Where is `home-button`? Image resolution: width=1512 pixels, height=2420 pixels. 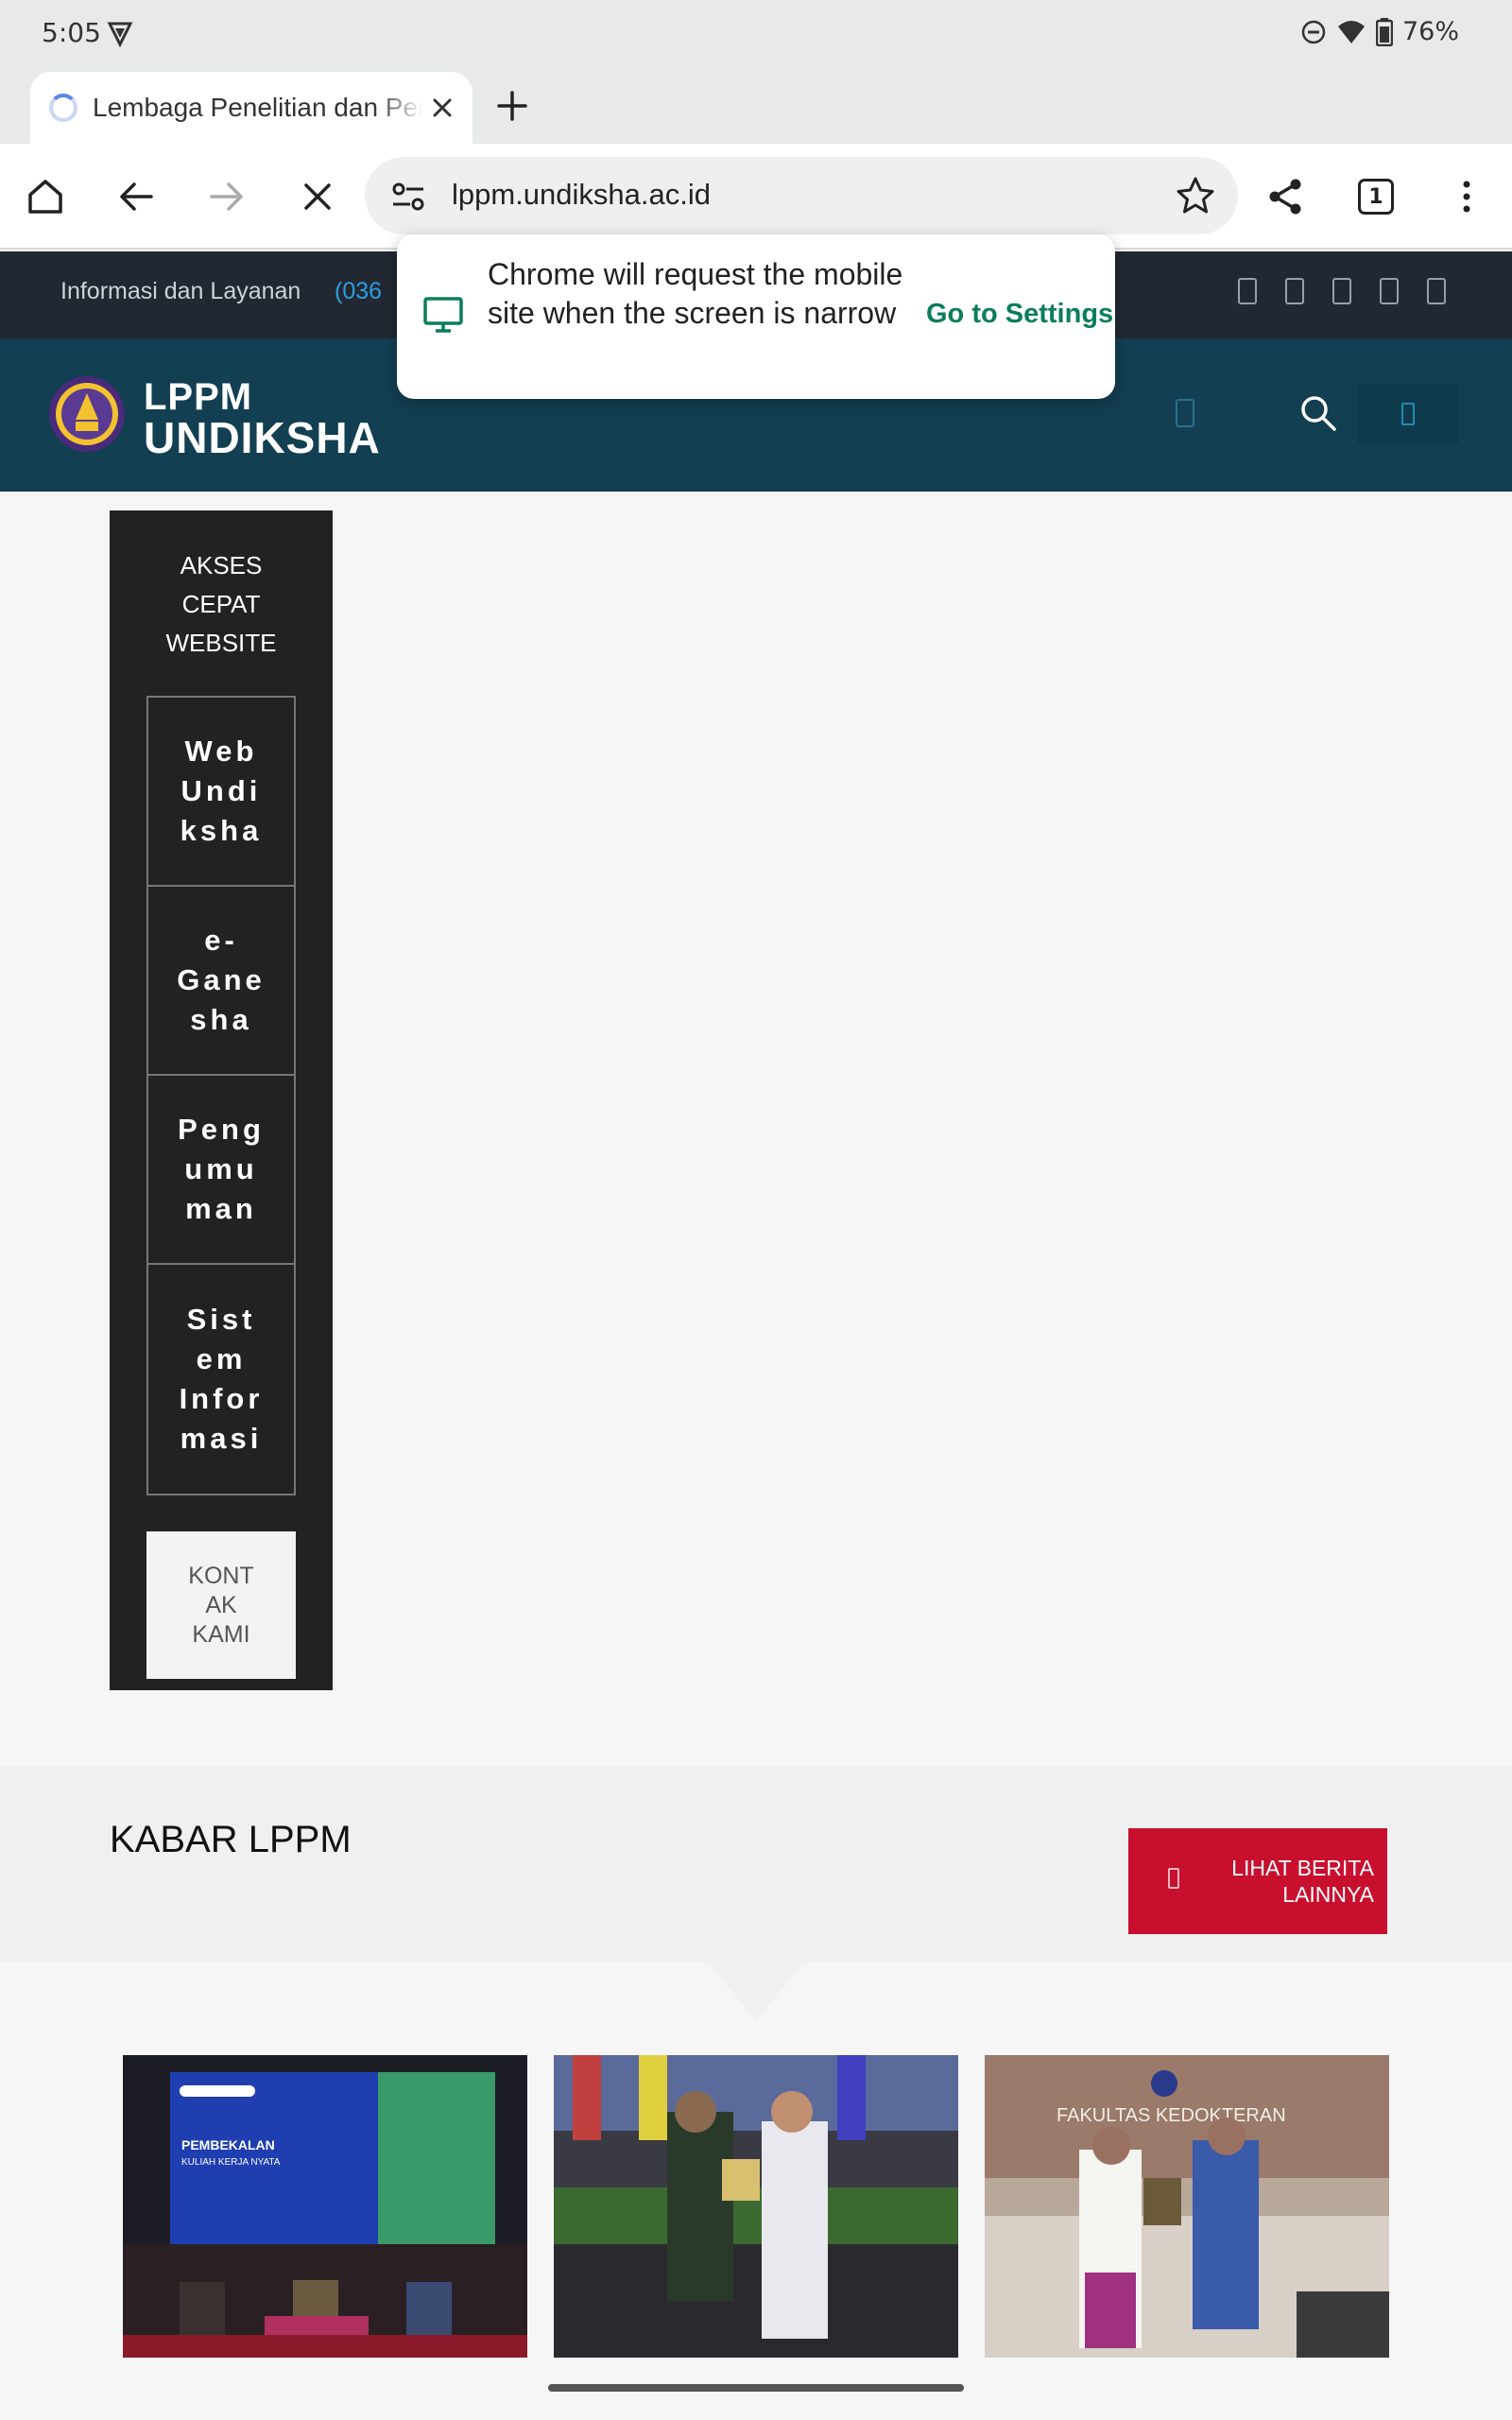 home-button is located at coordinates (45, 196).